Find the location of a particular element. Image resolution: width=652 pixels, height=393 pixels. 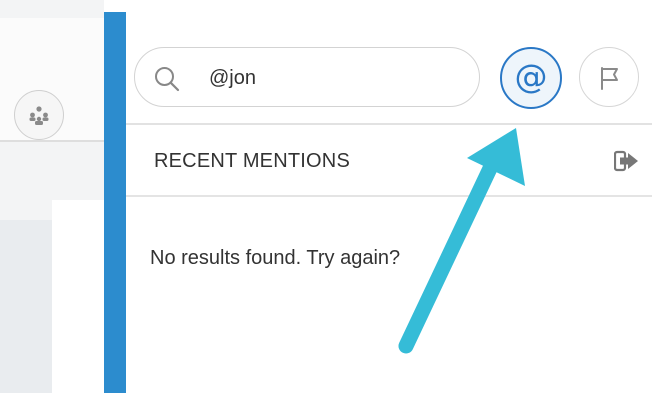

team-icon is located at coordinates (39, 115).